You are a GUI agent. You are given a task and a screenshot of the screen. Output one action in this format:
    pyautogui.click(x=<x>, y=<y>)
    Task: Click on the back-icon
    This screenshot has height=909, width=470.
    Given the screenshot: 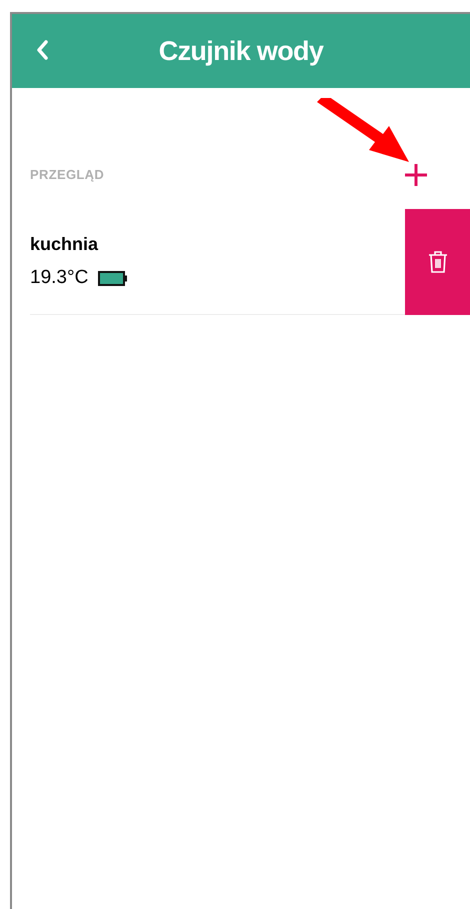 What is the action you would take?
    pyautogui.click(x=42, y=50)
    